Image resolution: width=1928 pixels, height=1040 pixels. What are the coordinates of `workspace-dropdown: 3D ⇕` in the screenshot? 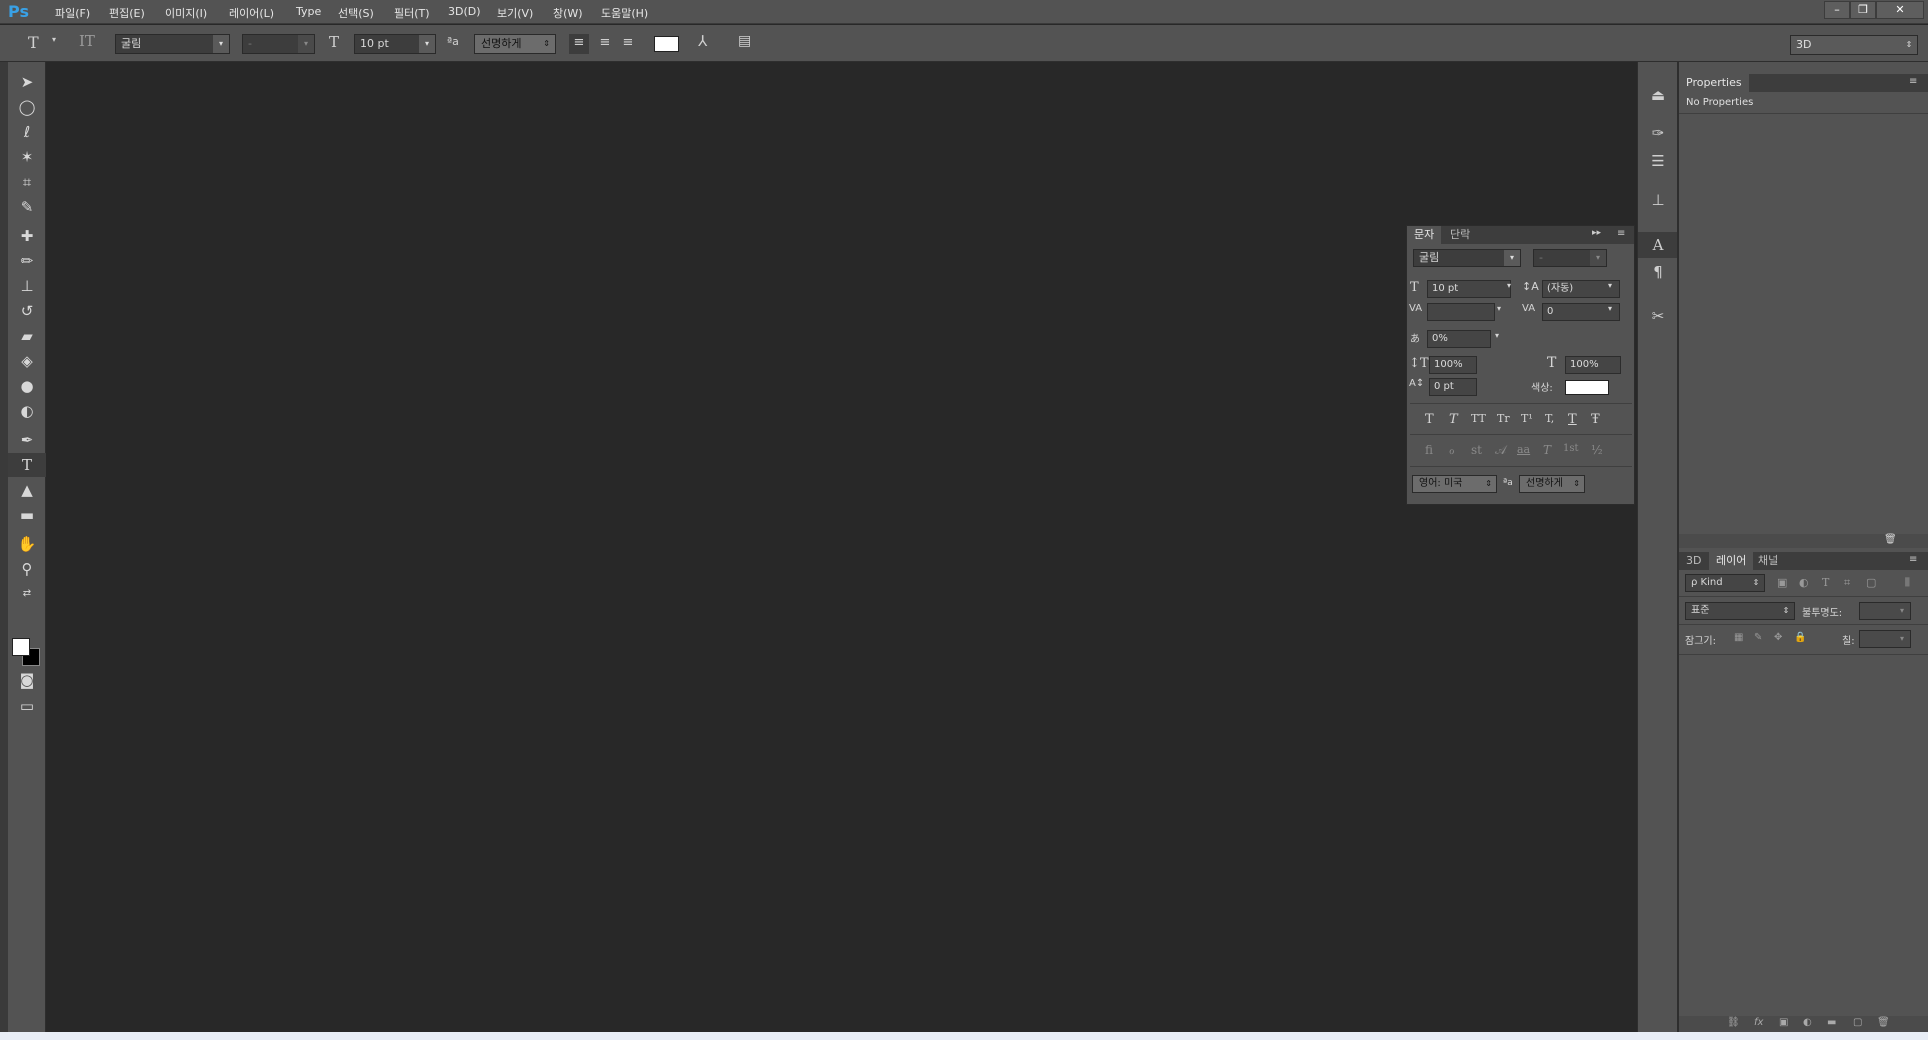 It's located at (1854, 45).